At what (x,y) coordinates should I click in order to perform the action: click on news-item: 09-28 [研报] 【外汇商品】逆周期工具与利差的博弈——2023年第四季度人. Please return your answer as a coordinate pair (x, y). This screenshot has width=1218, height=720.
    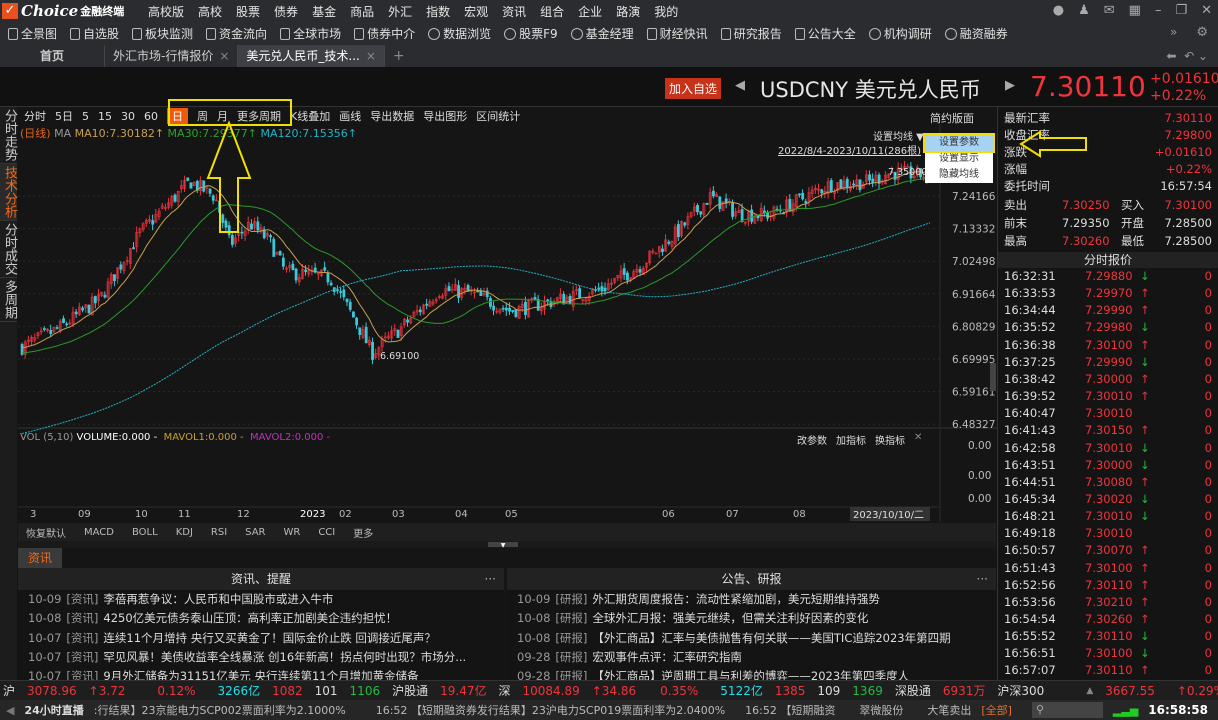
    Looking at the image, I should click on (751, 673).